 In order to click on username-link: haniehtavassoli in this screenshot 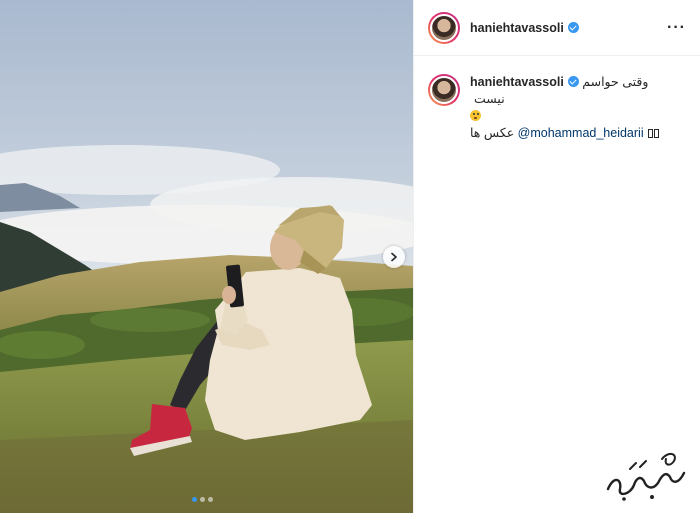, I will do `click(517, 28)`.